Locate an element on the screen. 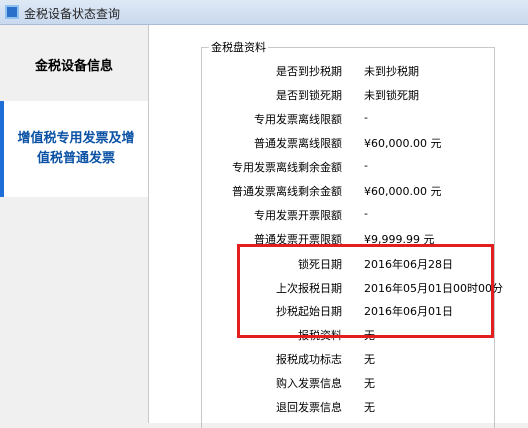 This screenshot has height=428, width=528. info-row: 是否到抄税期 未到抄税期 is located at coordinates (348, 70).